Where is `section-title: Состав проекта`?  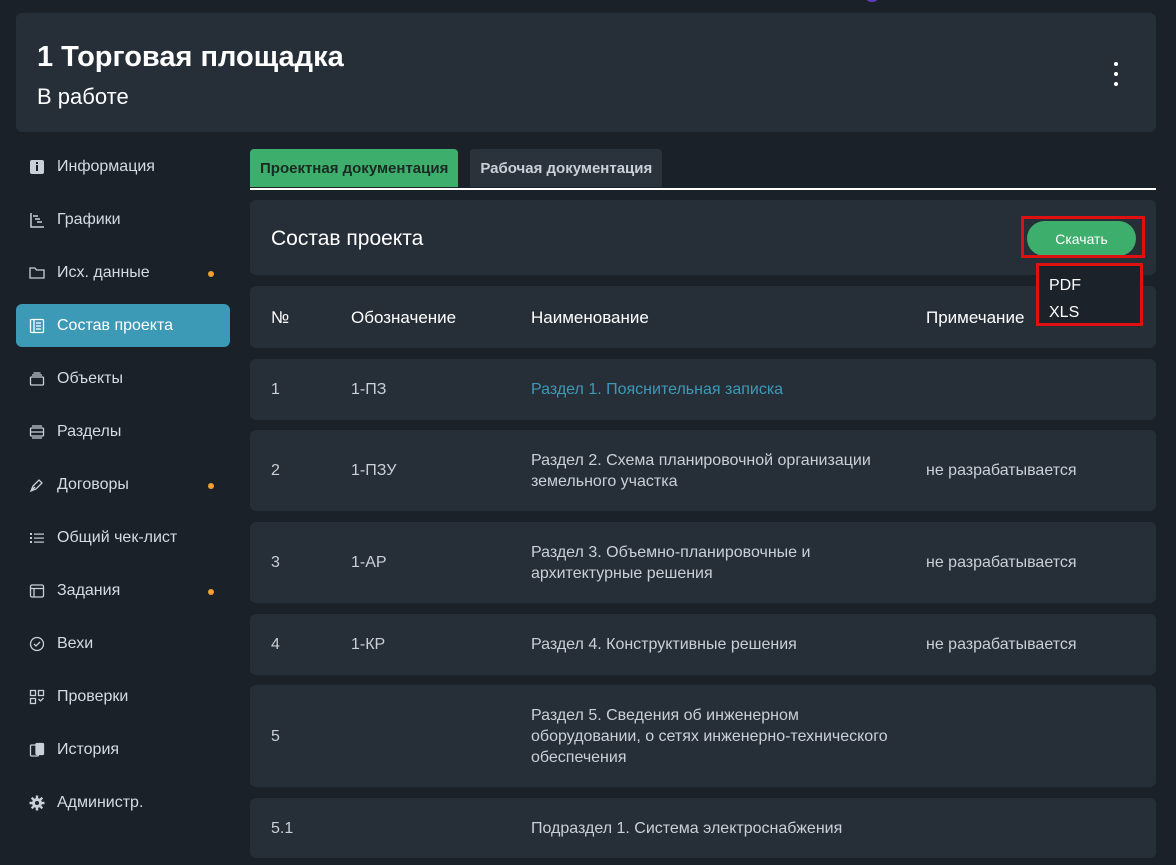
section-title: Состав проекта is located at coordinates (347, 238).